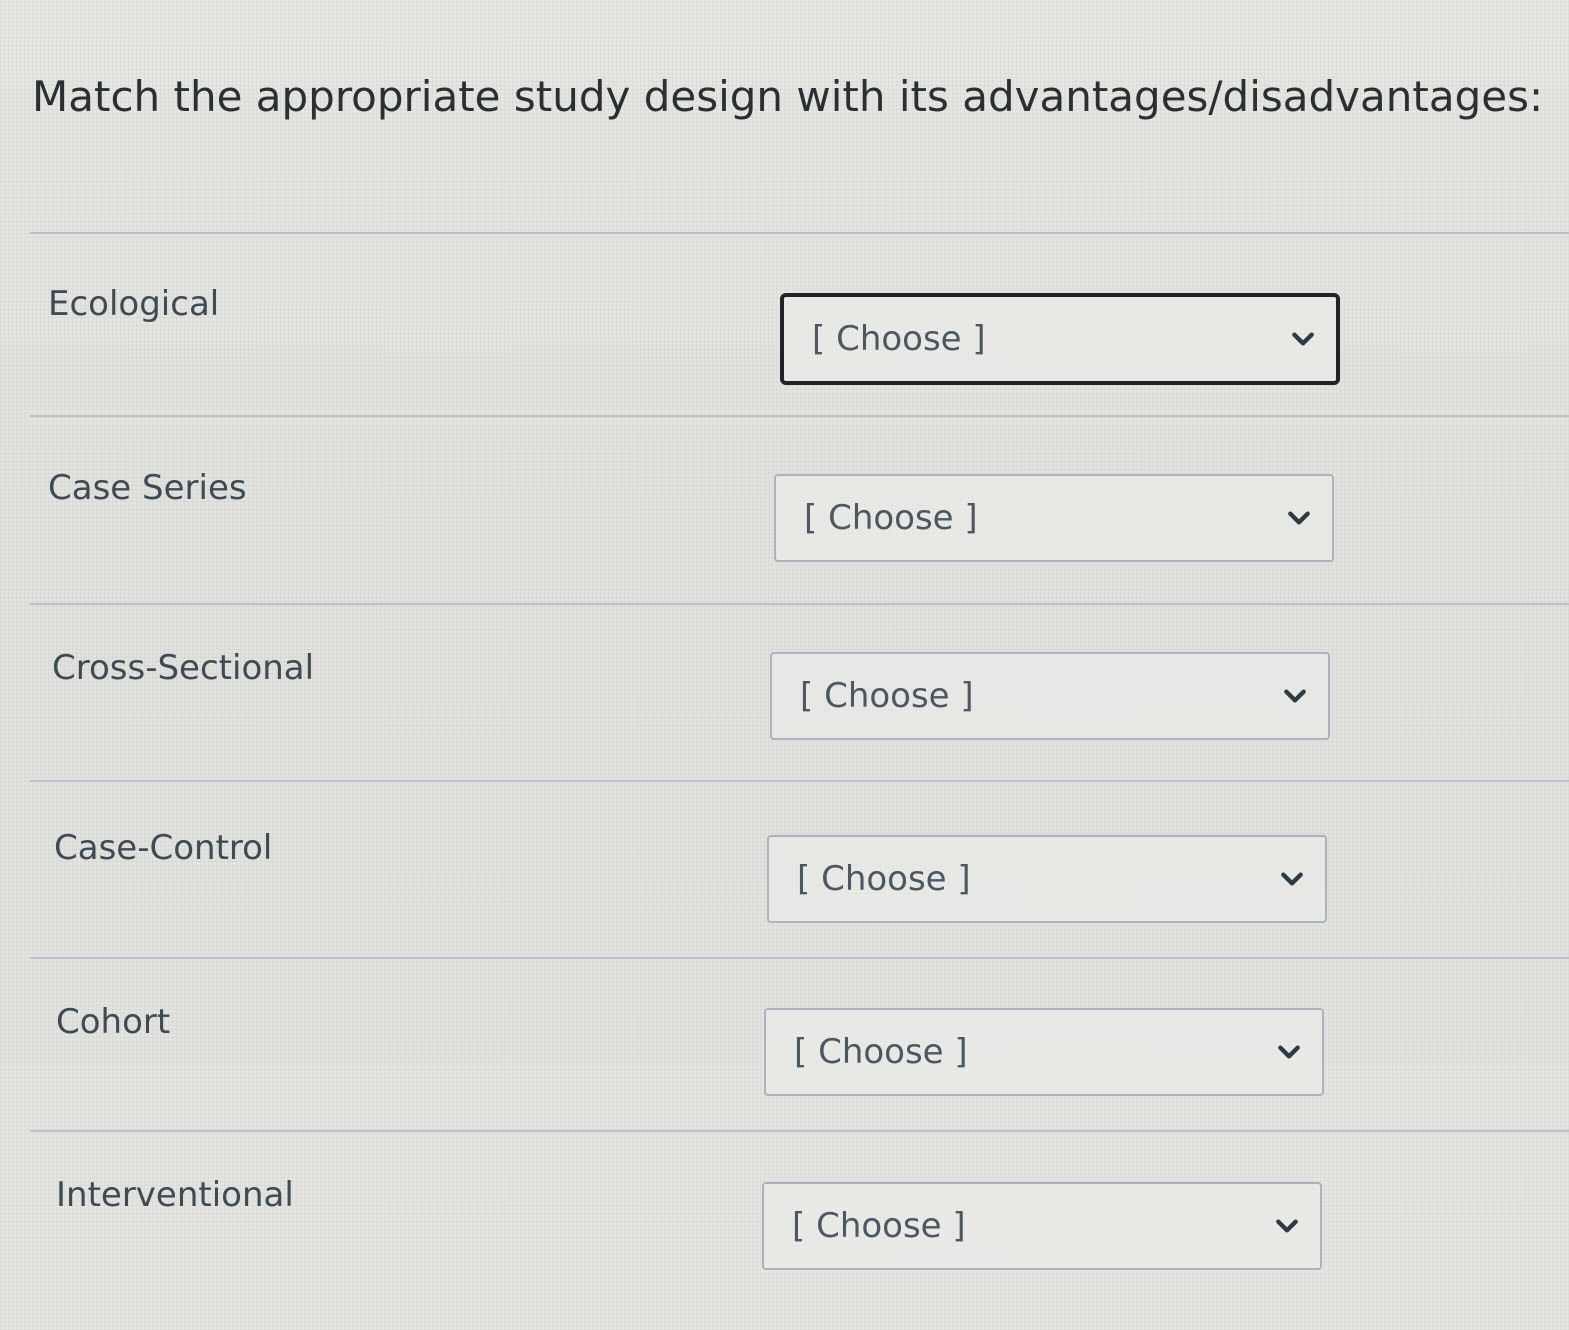 This screenshot has width=1569, height=1330. I want to click on row-label-case-control: Case-Control, so click(163, 848).